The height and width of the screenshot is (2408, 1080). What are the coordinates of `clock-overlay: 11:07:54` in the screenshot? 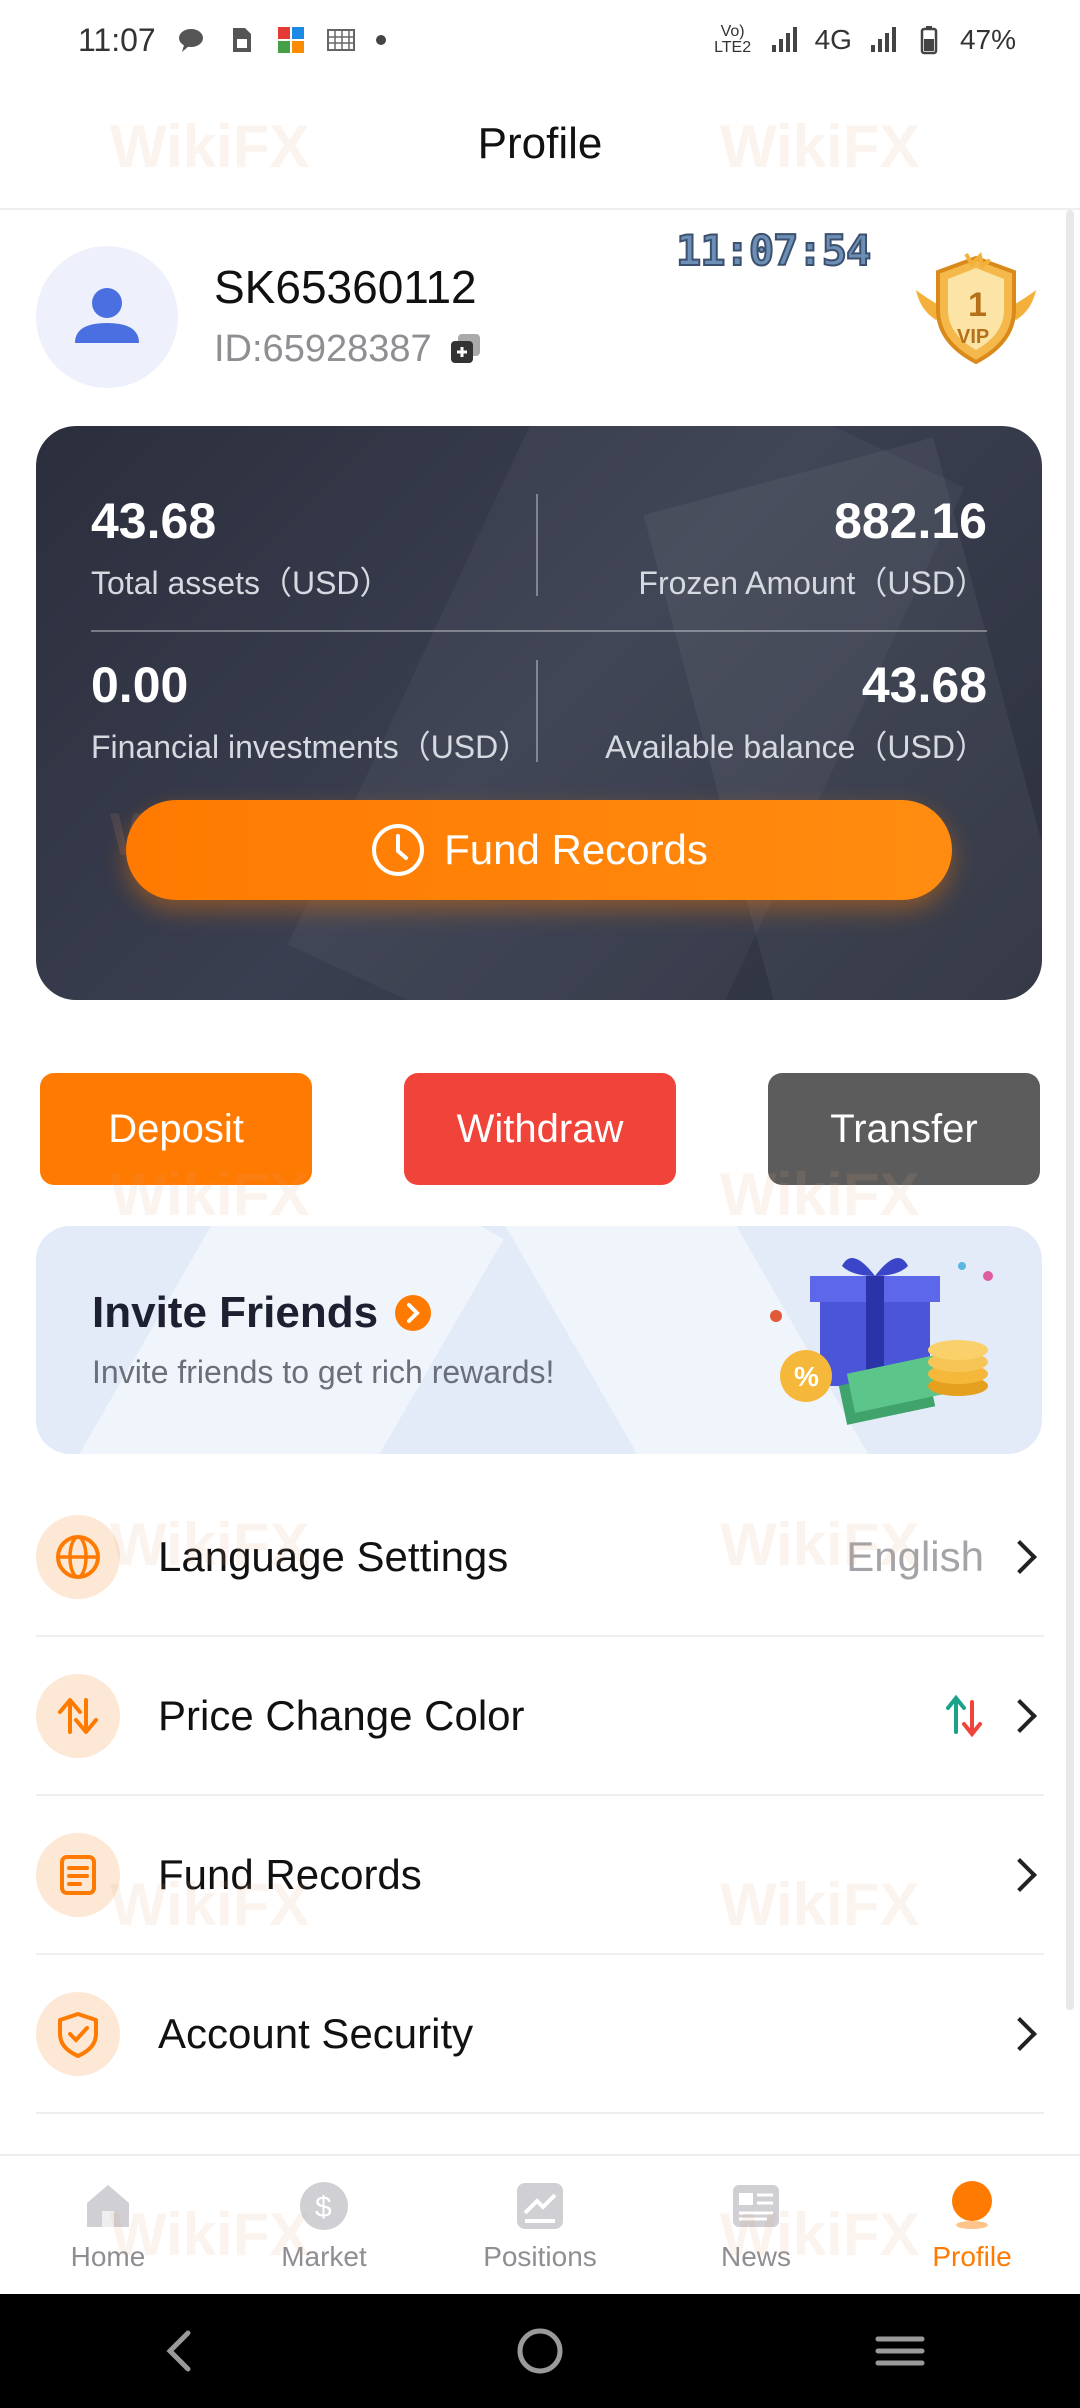 It's located at (773, 250).